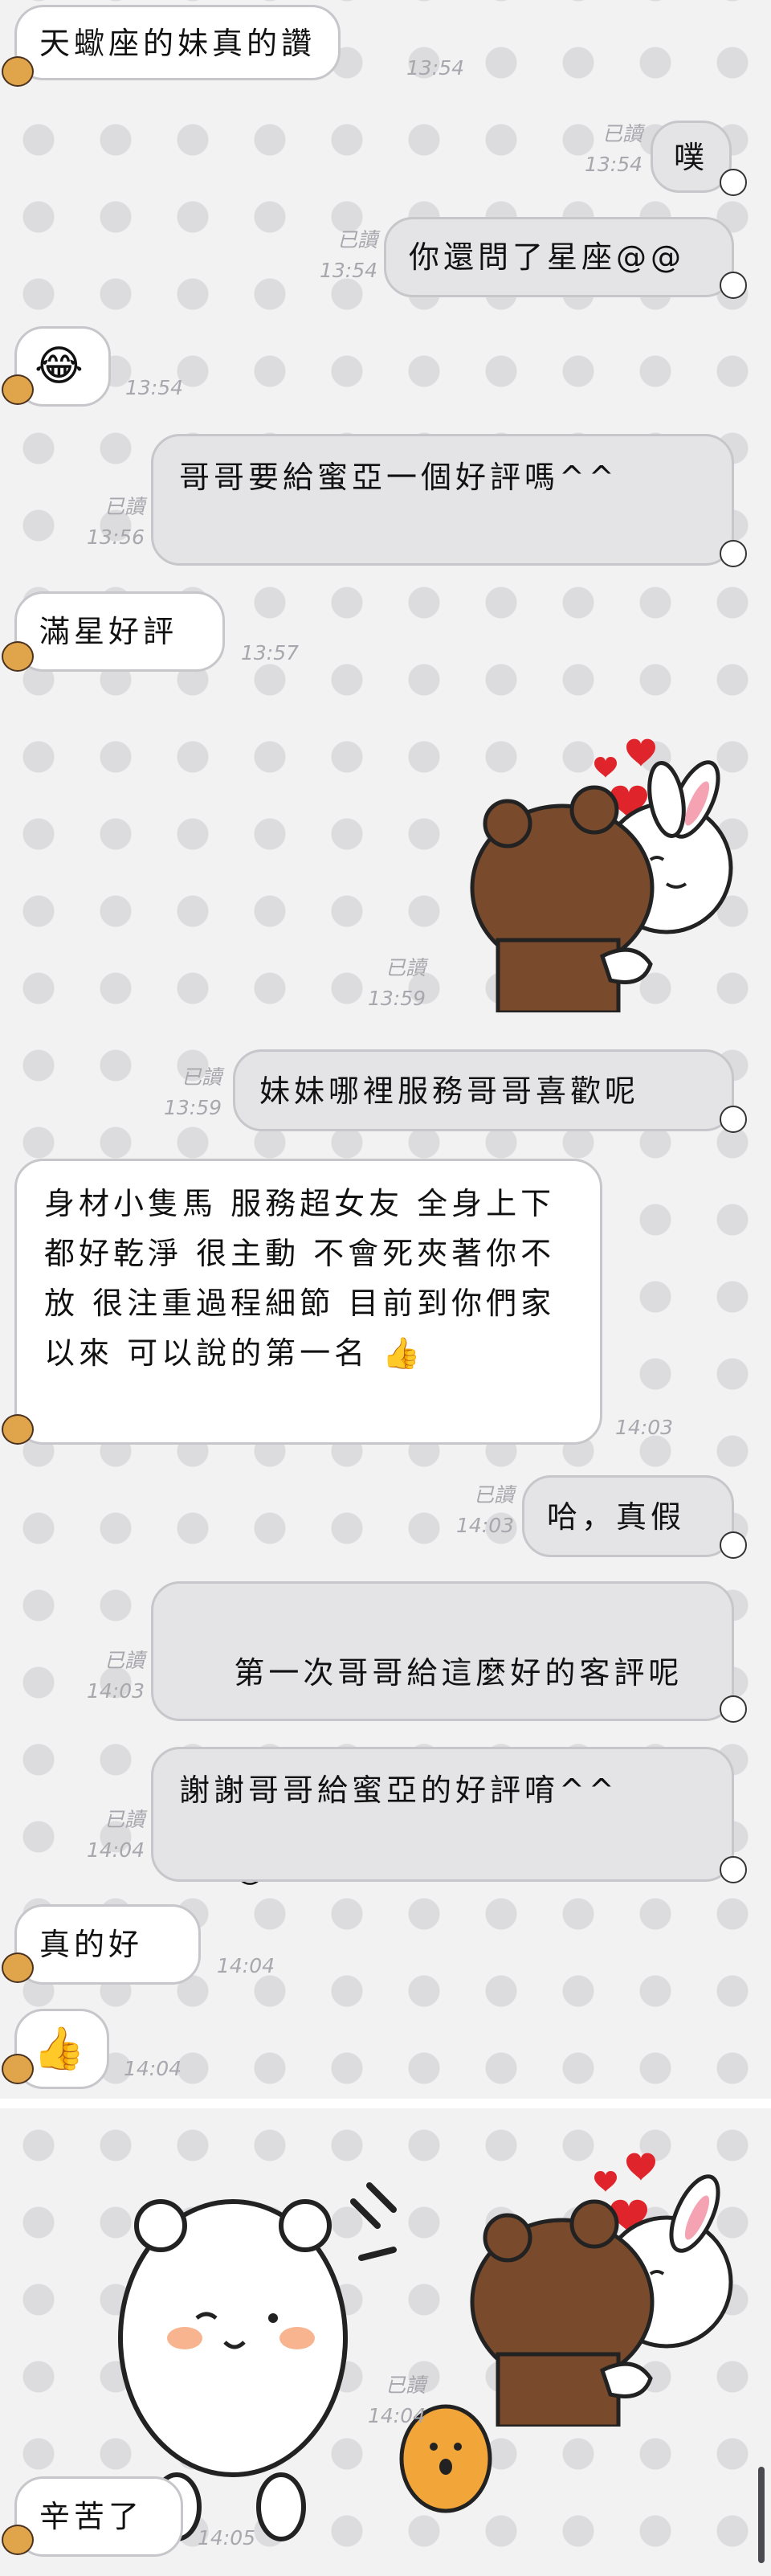 Image resolution: width=771 pixels, height=2576 pixels. What do you see at coordinates (107, 1944) in the screenshot?
I see `message-bubble: 真的好` at bounding box center [107, 1944].